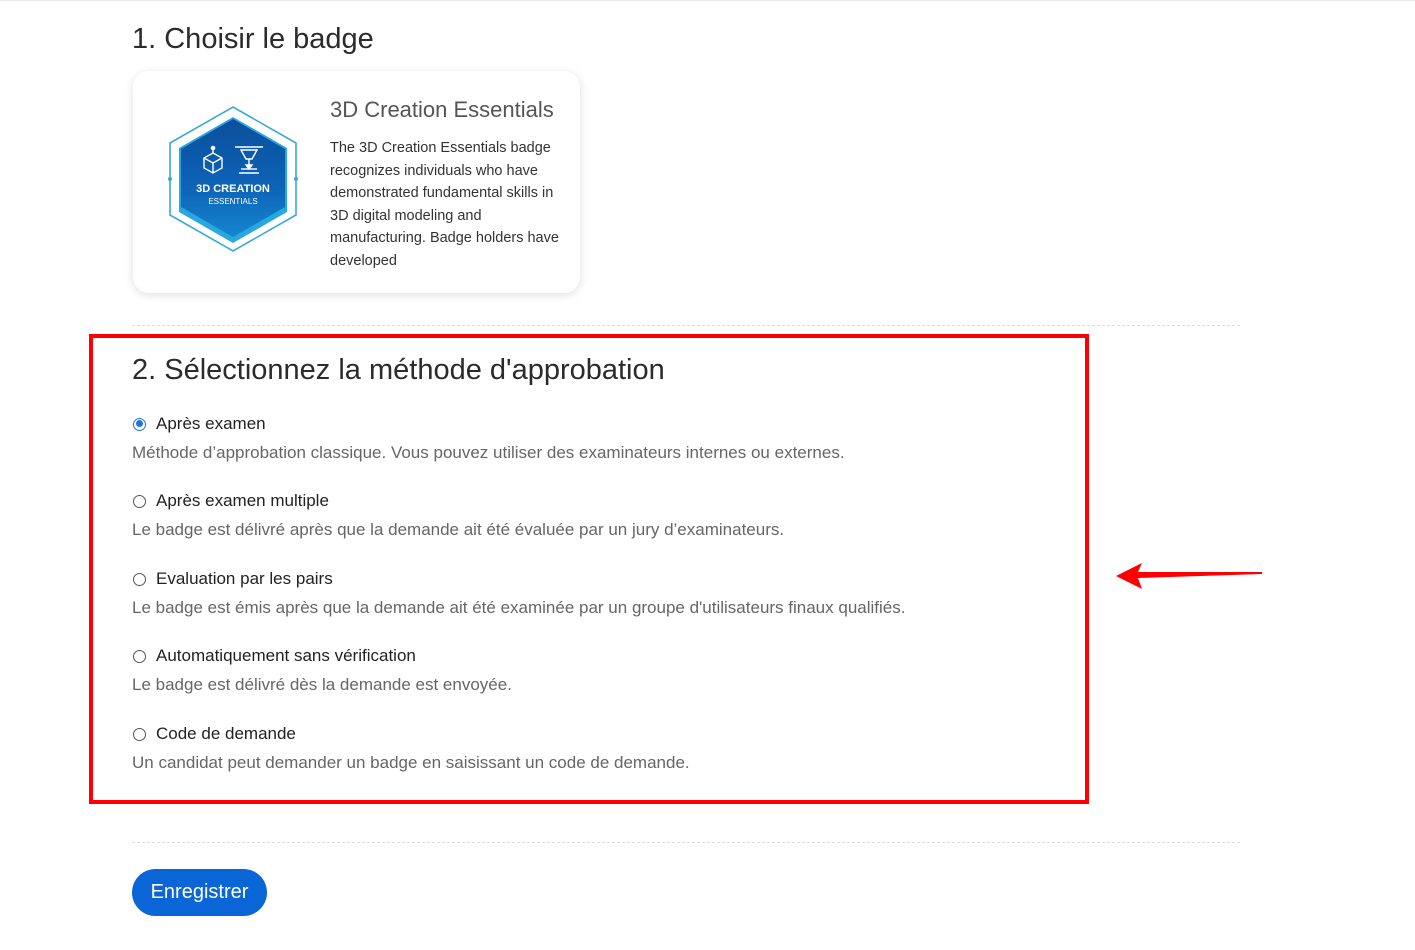  I want to click on badge-logo-subtitle: ESSENTIALS, so click(232, 201).